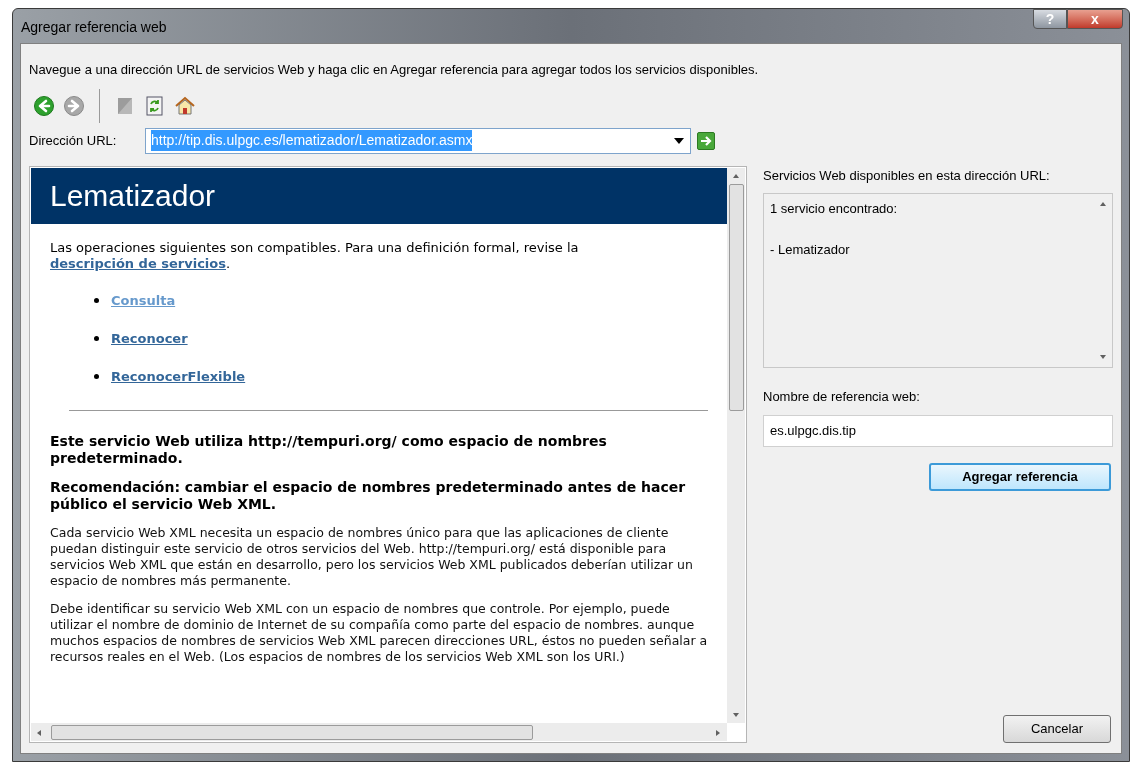 The width and height of the screenshot is (1134, 765). Describe the element at coordinates (907, 175) in the screenshot. I see `services-label: Servicios Web disponibles en esta dirección URL:` at that location.